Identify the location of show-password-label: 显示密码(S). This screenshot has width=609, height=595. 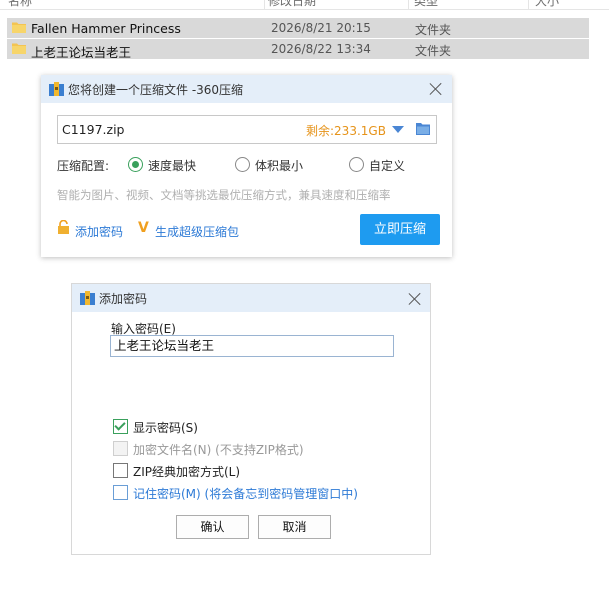
(165, 427).